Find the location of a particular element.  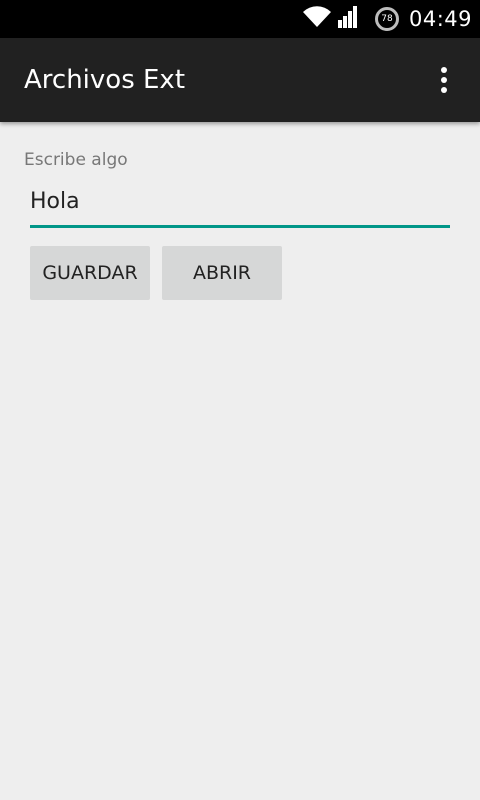

input-label: Escribe algo is located at coordinates (76, 160).